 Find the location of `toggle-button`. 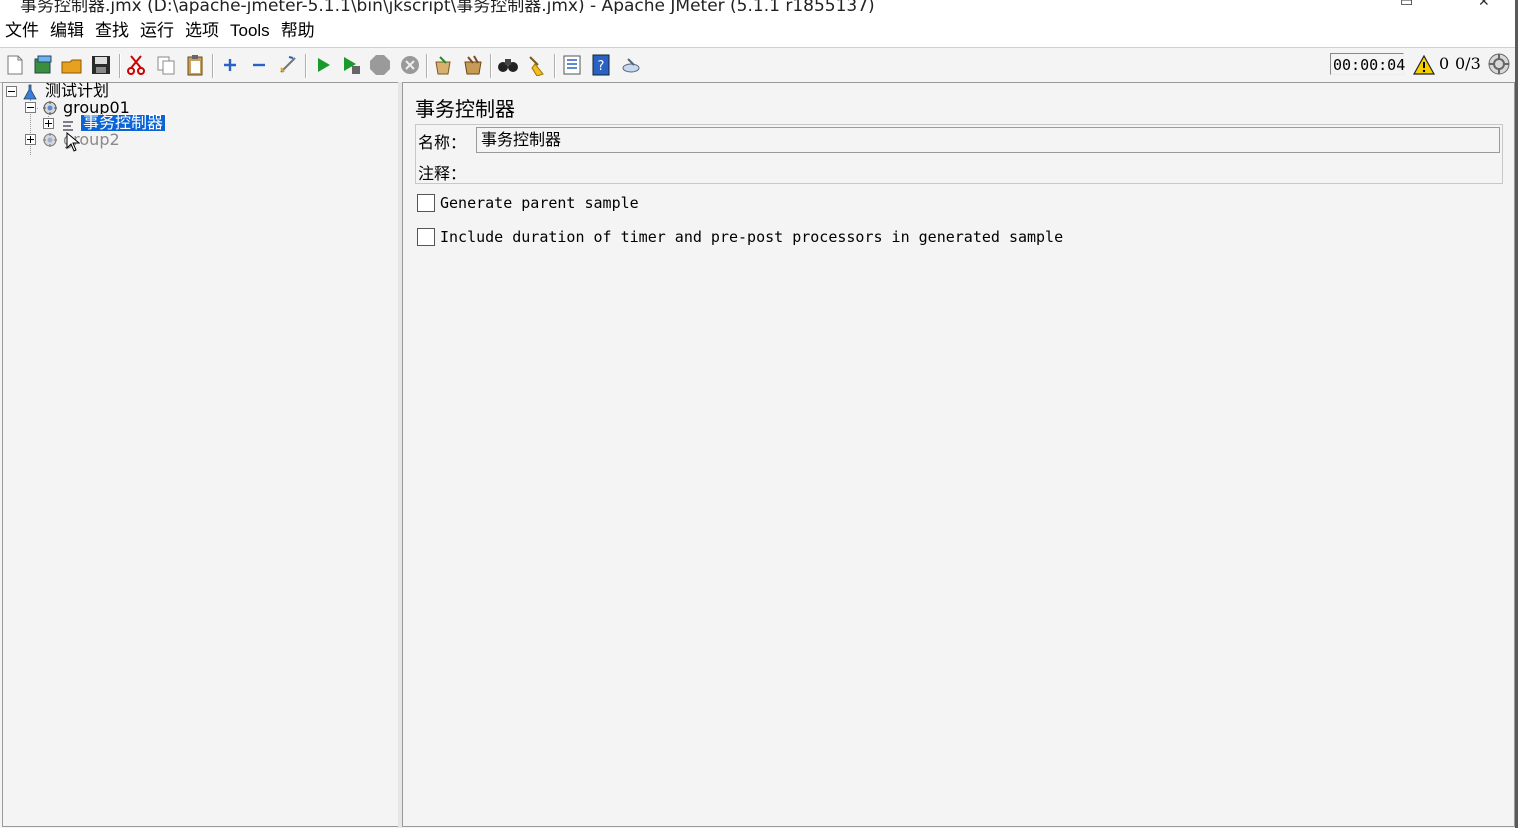

toggle-button is located at coordinates (288, 65).